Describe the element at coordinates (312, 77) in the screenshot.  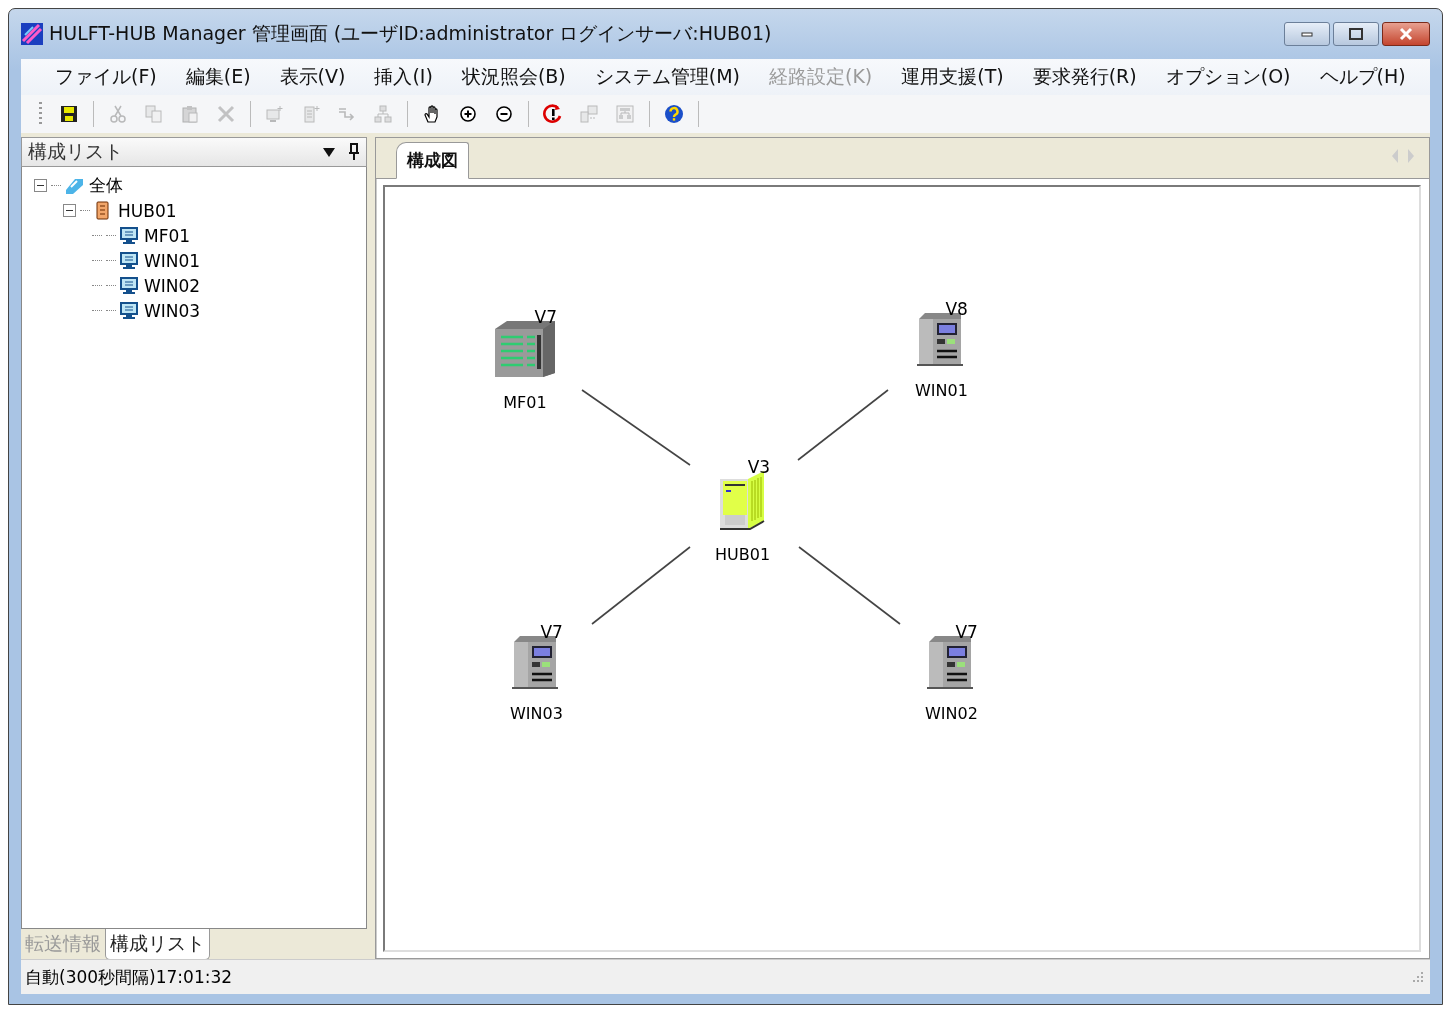
I see `menu-item: 表示(V)` at that location.